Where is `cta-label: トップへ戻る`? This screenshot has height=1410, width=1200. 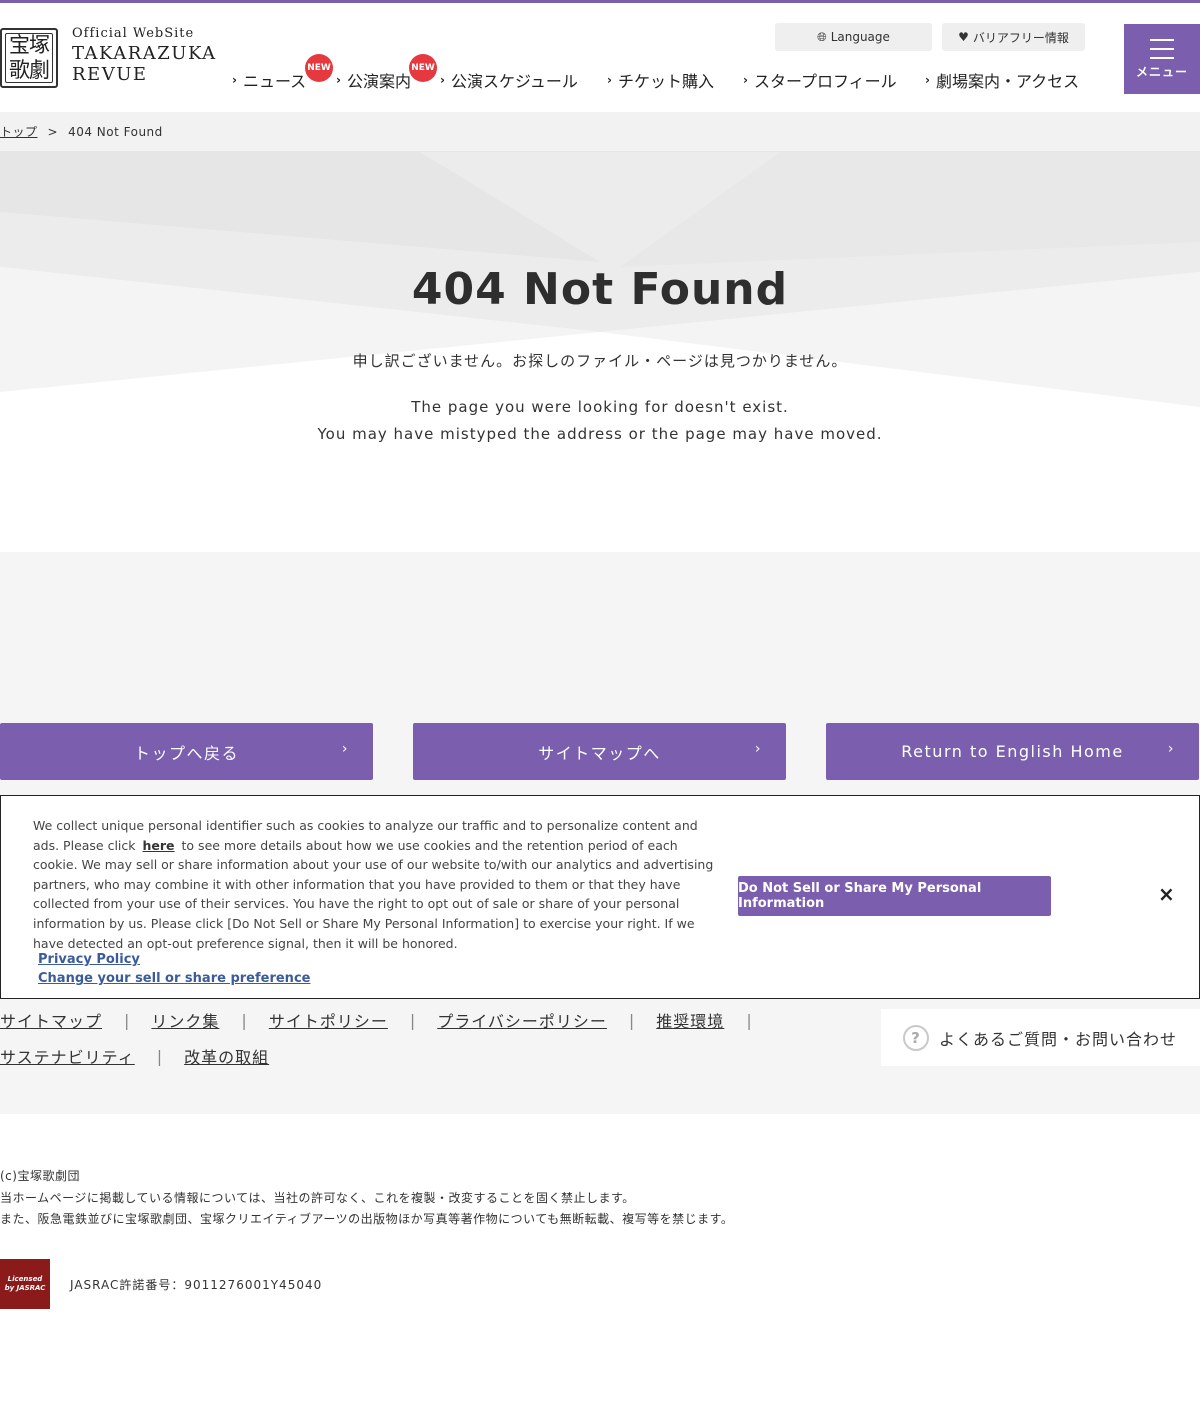 cta-label: トップへ戻る is located at coordinates (186, 753).